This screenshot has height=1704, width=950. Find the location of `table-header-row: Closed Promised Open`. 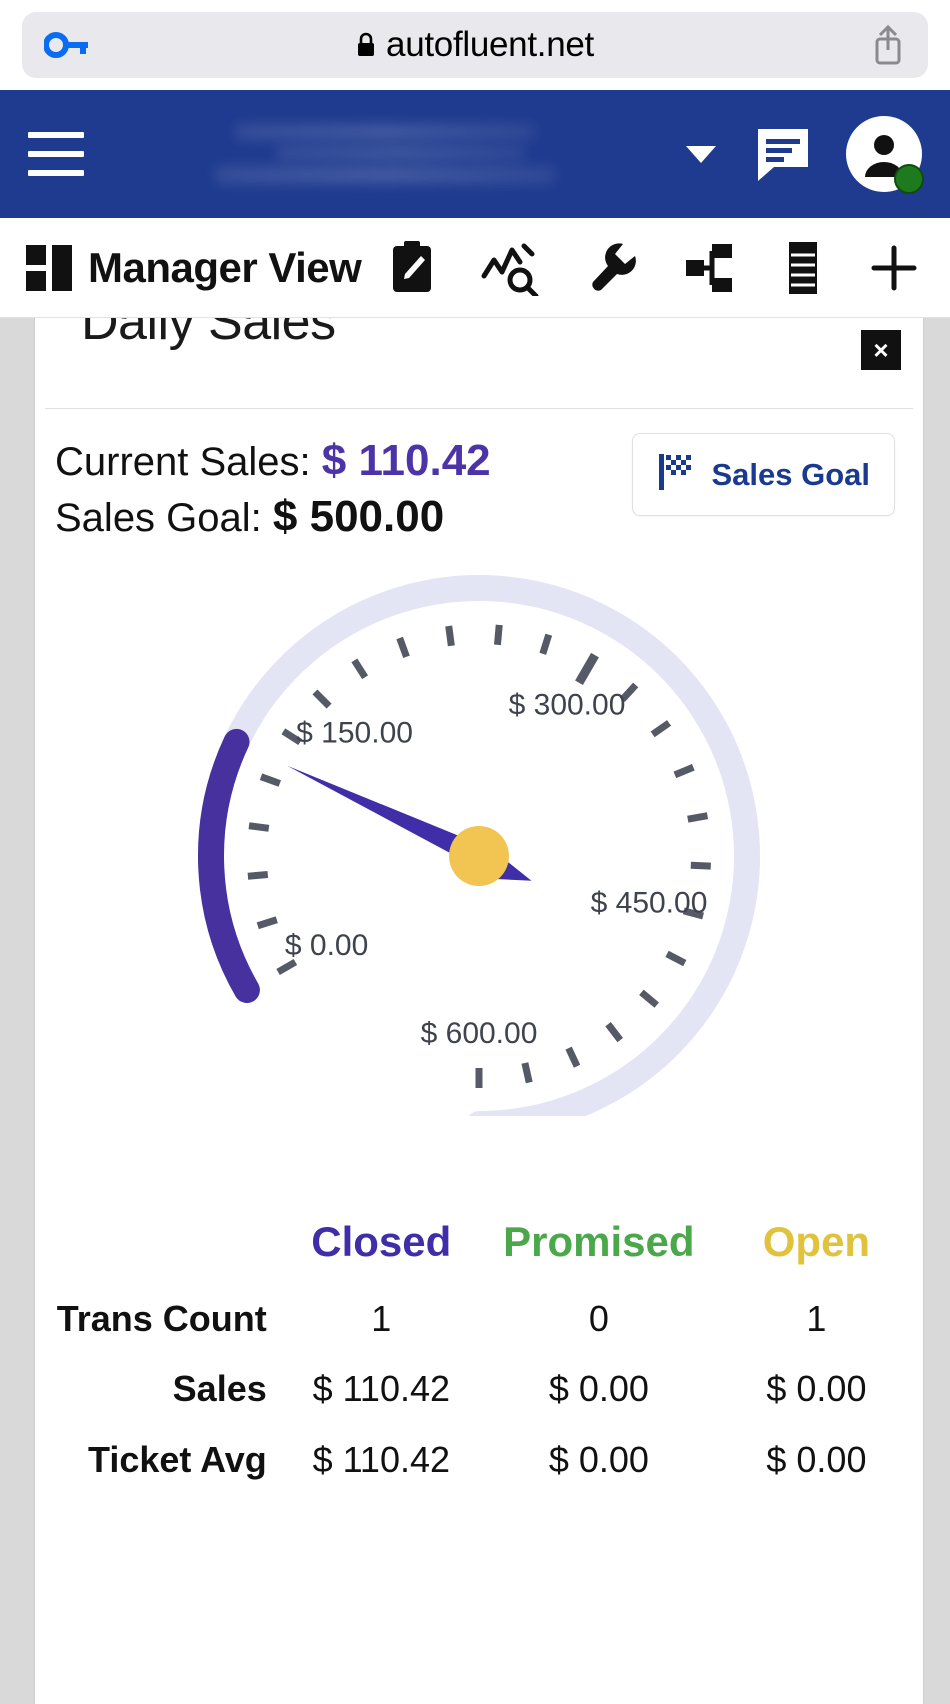

table-header-row: Closed Promised Open is located at coordinates (479, 1248).